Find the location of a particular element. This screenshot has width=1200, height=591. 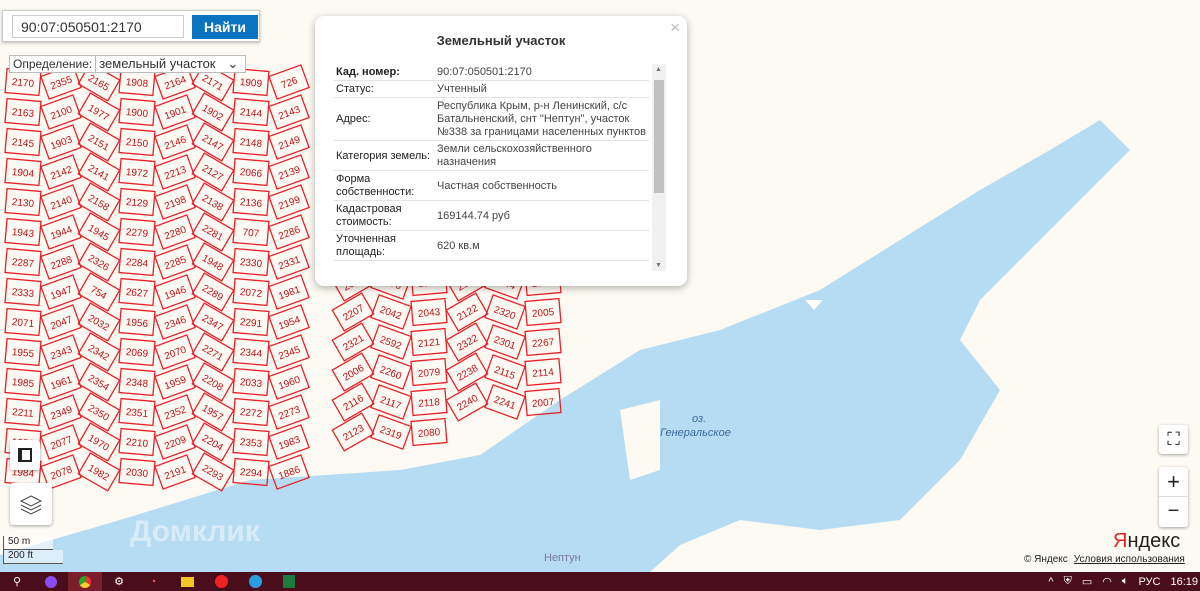

parcel: 2145 is located at coordinates (23, 142).